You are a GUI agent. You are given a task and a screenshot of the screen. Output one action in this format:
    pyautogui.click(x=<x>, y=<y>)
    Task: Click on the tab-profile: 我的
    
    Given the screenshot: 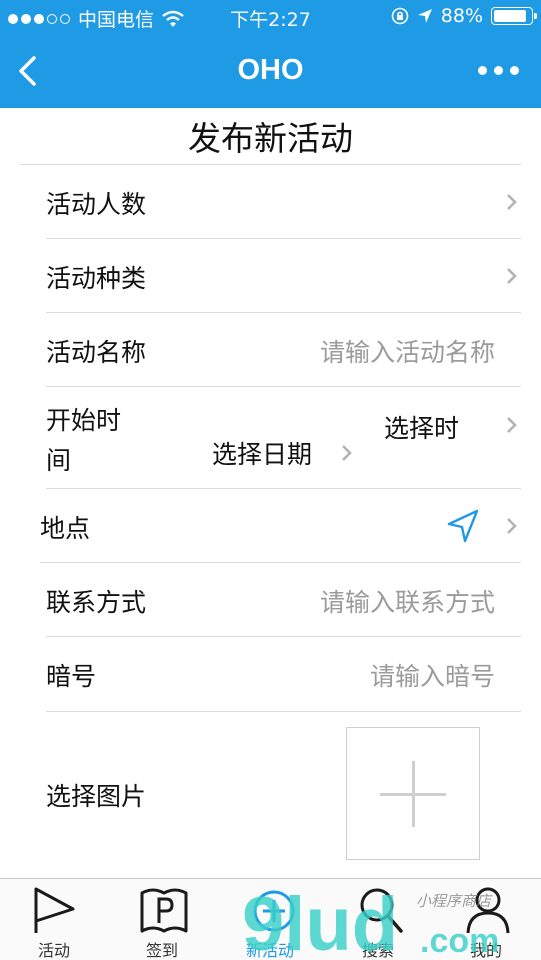 What is the action you would take?
    pyautogui.click(x=486, y=919)
    